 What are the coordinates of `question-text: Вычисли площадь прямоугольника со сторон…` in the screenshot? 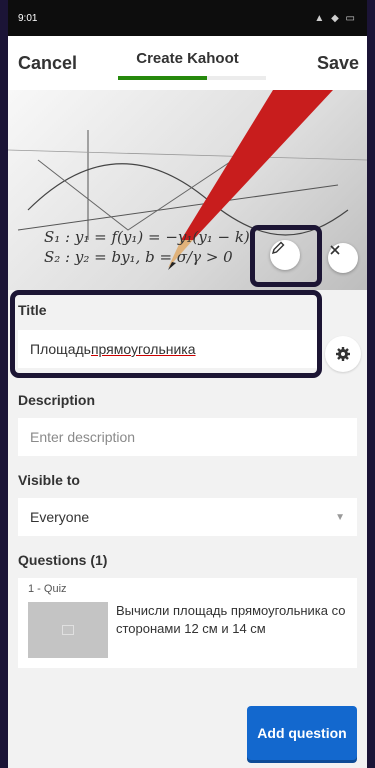 It's located at (231, 619).